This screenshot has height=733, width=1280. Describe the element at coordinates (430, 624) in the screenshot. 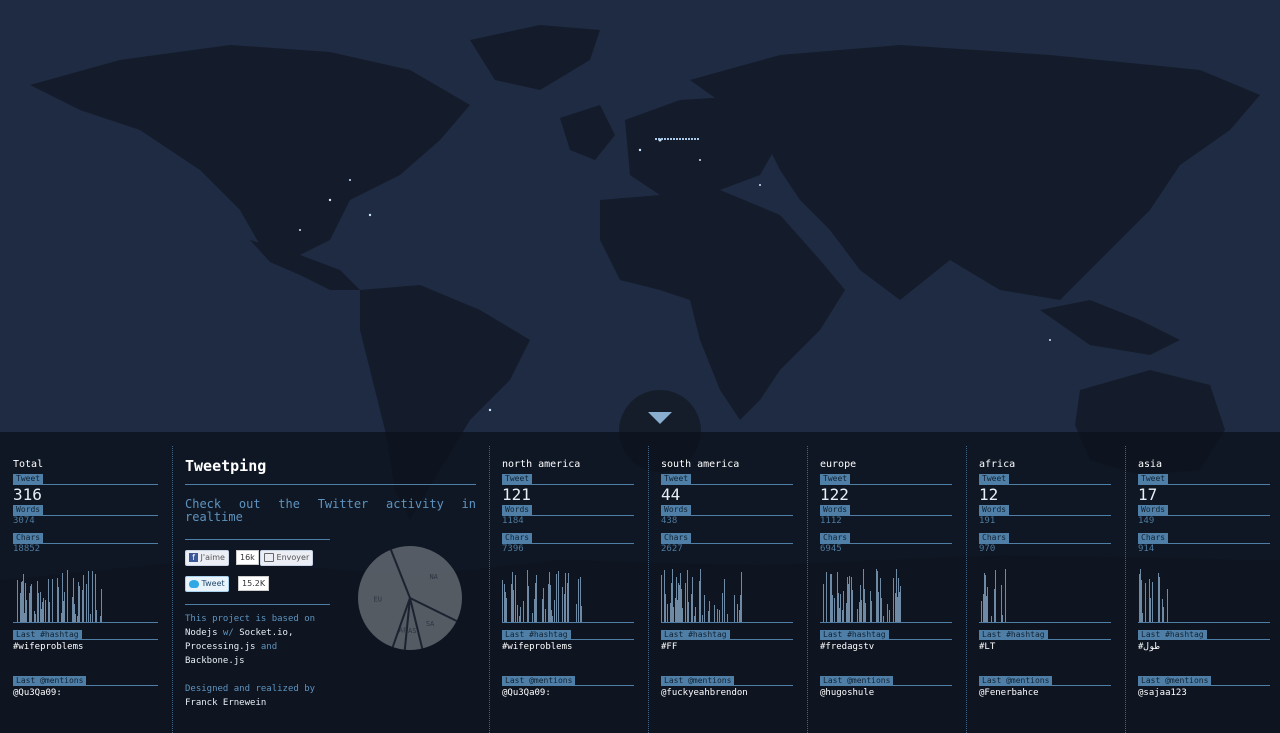

I see `pie-label-sa: SA` at that location.